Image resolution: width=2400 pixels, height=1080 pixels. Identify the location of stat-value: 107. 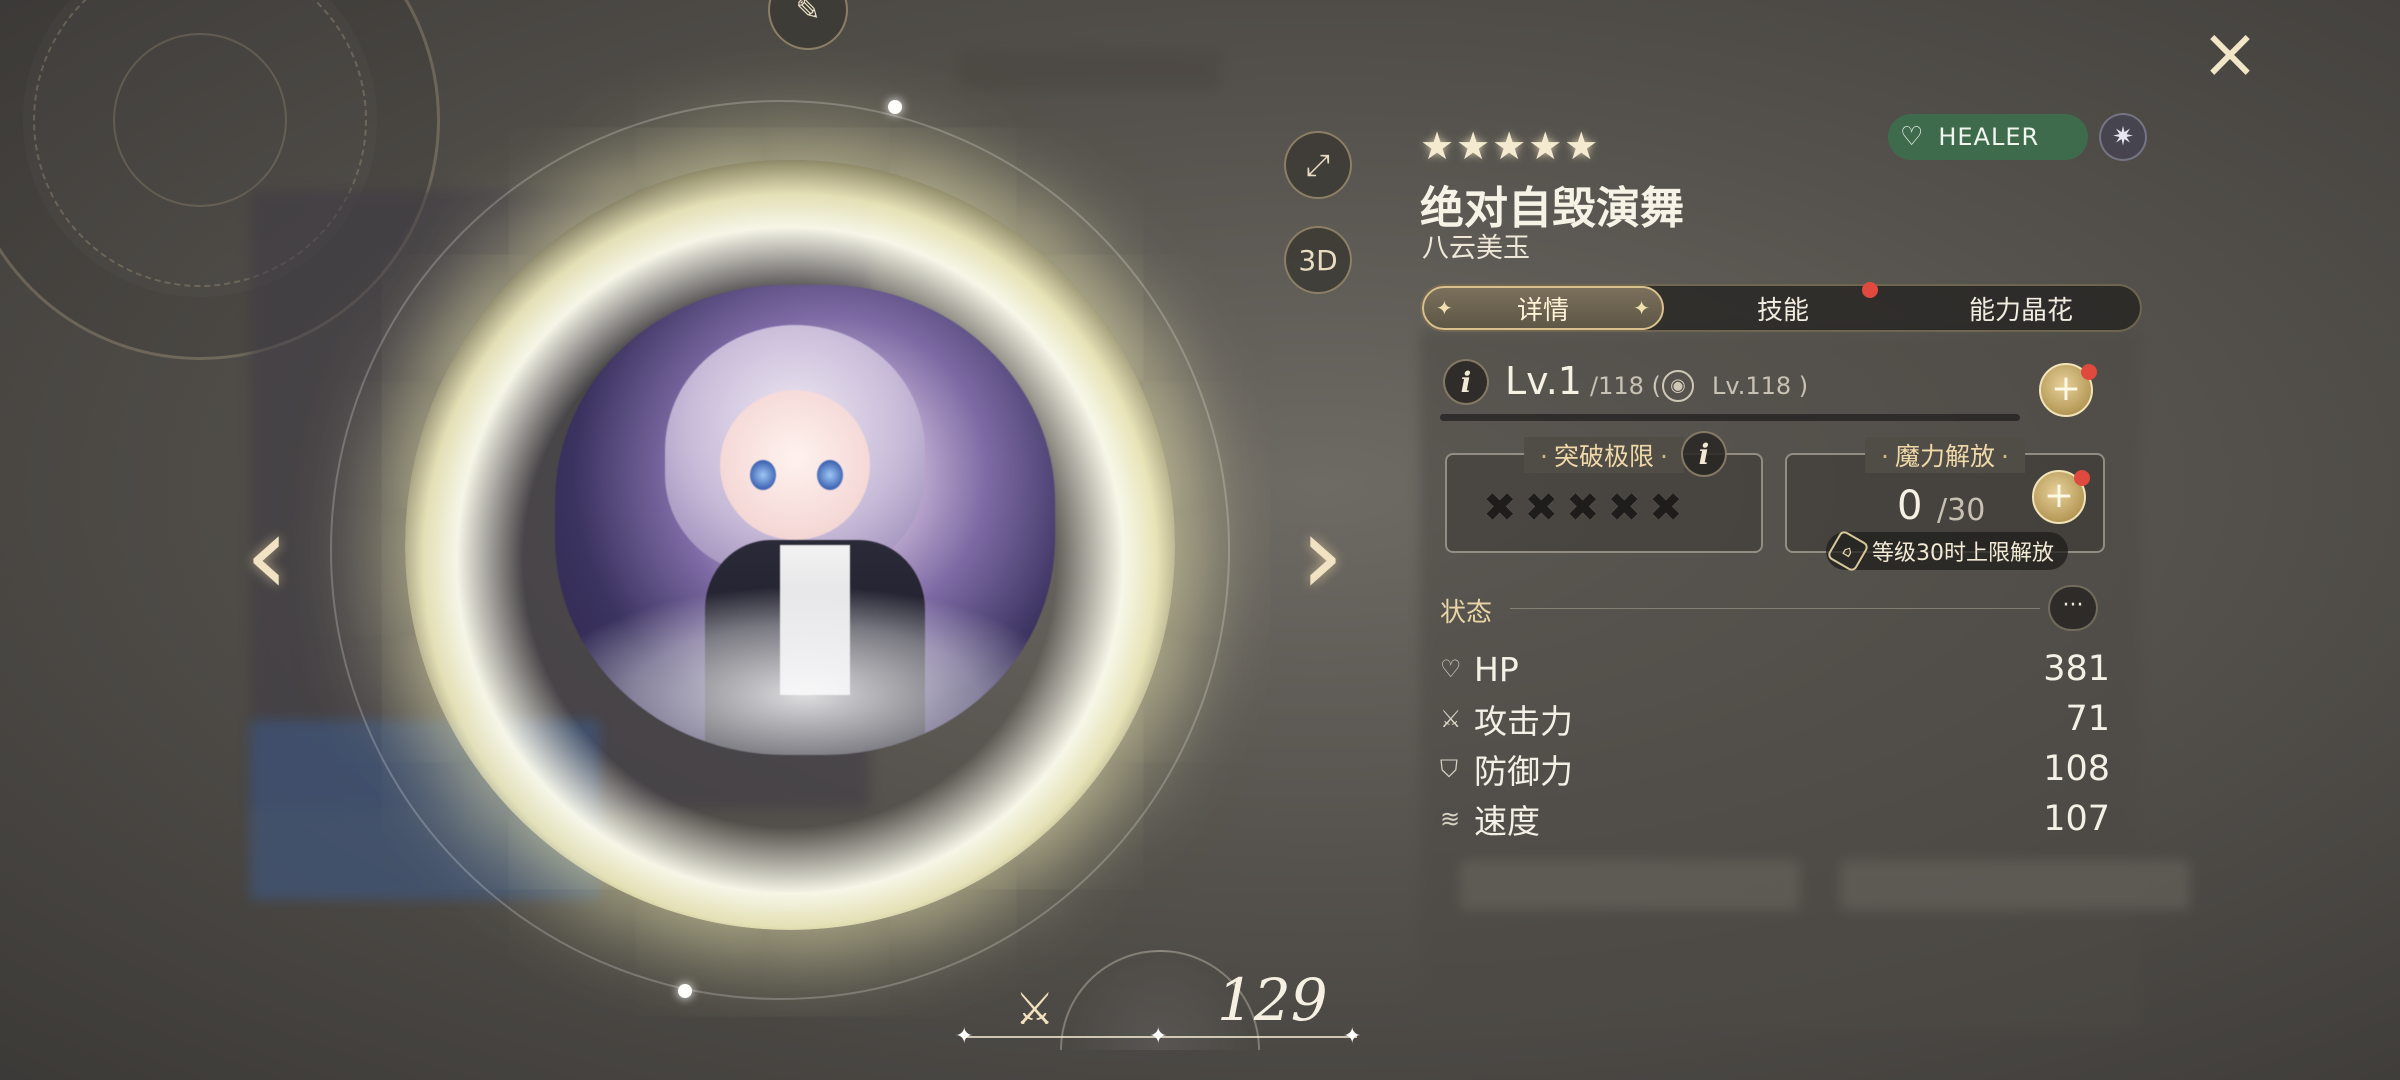
(2076, 819).